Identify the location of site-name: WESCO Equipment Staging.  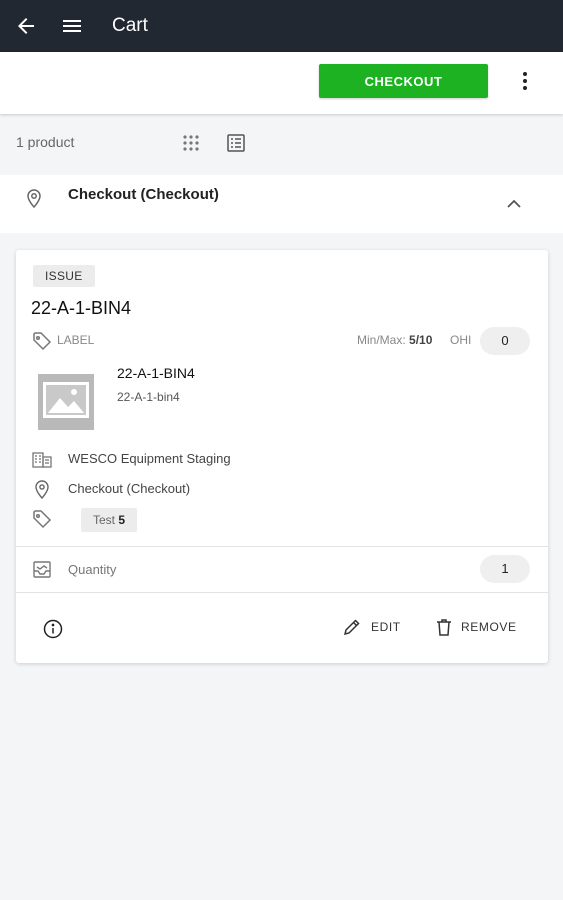
(149, 458).